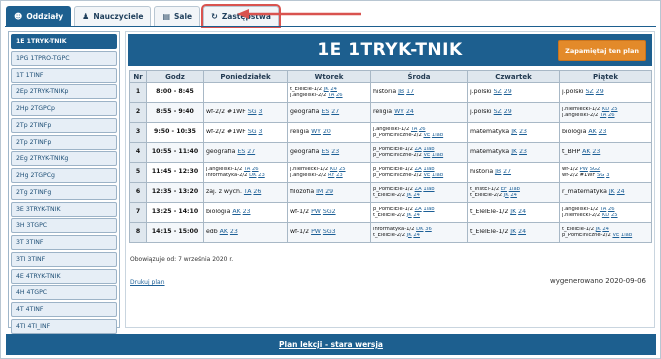 The height and width of the screenshot is (359, 661). Describe the element at coordinates (64, 75) in the screenshot. I see `sidebar-item: 1T 1TINF` at that location.